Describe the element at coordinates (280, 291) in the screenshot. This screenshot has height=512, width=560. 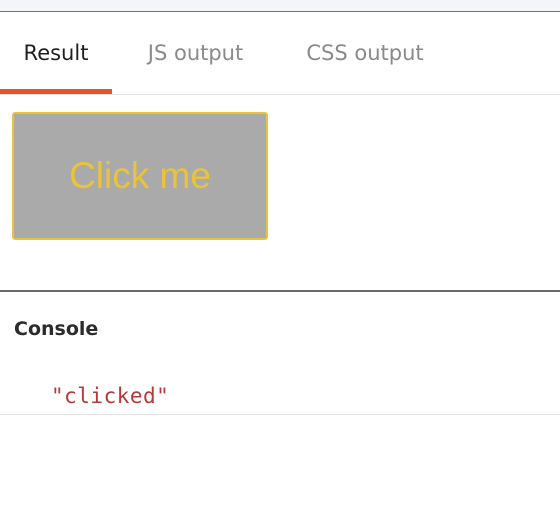
I see `console-divider` at that location.